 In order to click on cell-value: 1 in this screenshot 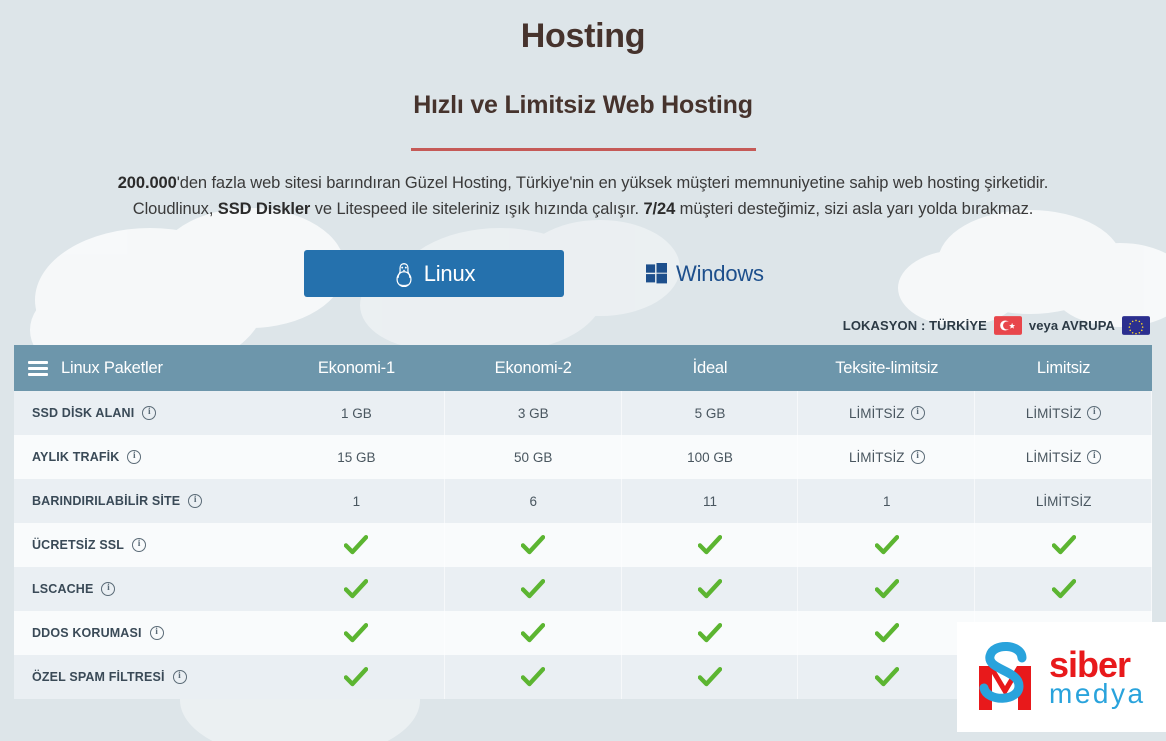, I will do `click(356, 501)`.